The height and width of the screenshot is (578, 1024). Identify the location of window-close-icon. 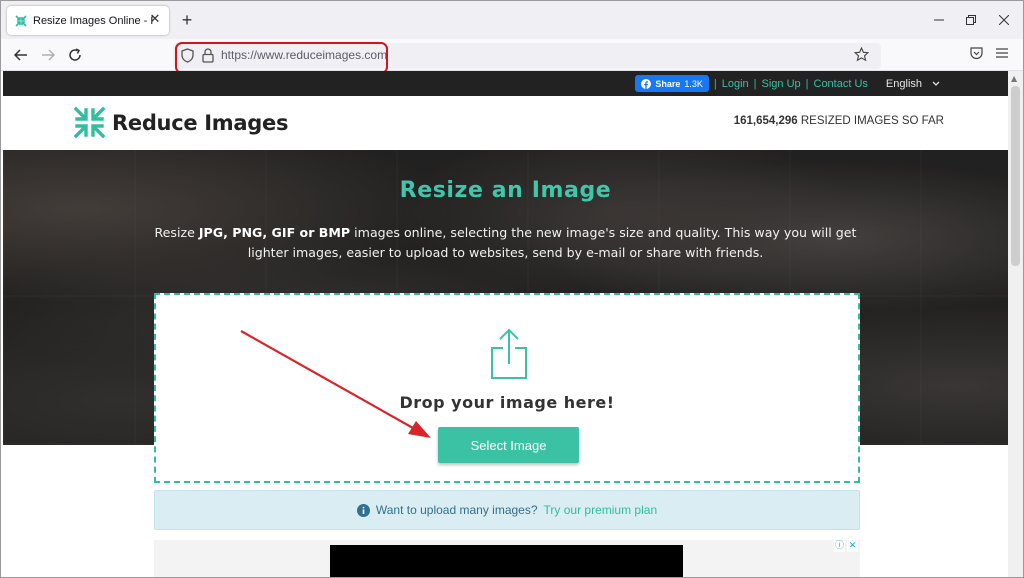
(1004, 20).